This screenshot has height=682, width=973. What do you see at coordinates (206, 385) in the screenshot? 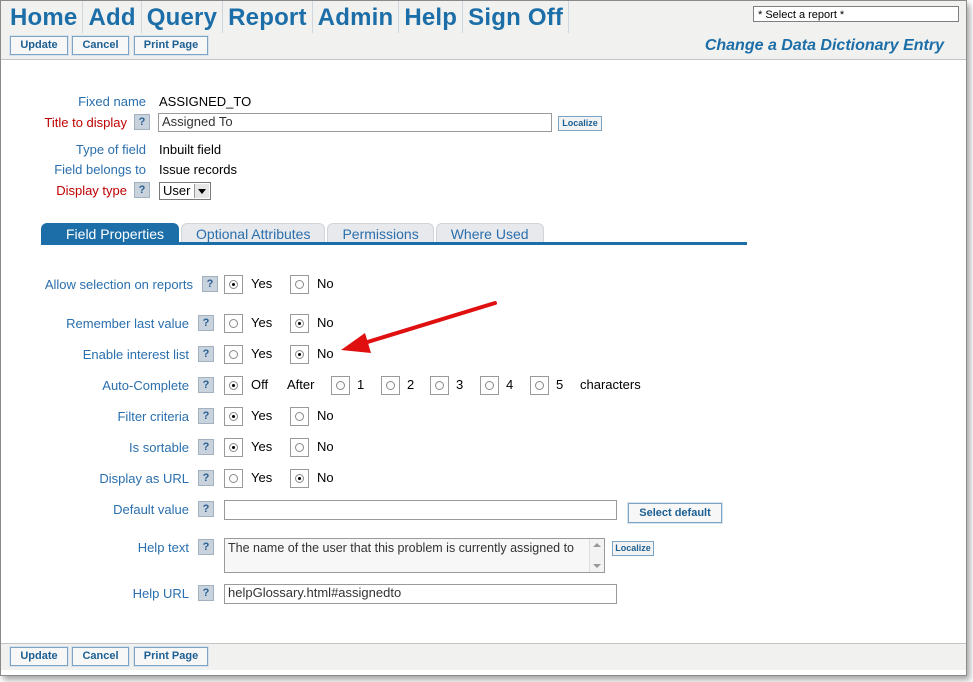
I see `auto-complete-help-icon: ?` at bounding box center [206, 385].